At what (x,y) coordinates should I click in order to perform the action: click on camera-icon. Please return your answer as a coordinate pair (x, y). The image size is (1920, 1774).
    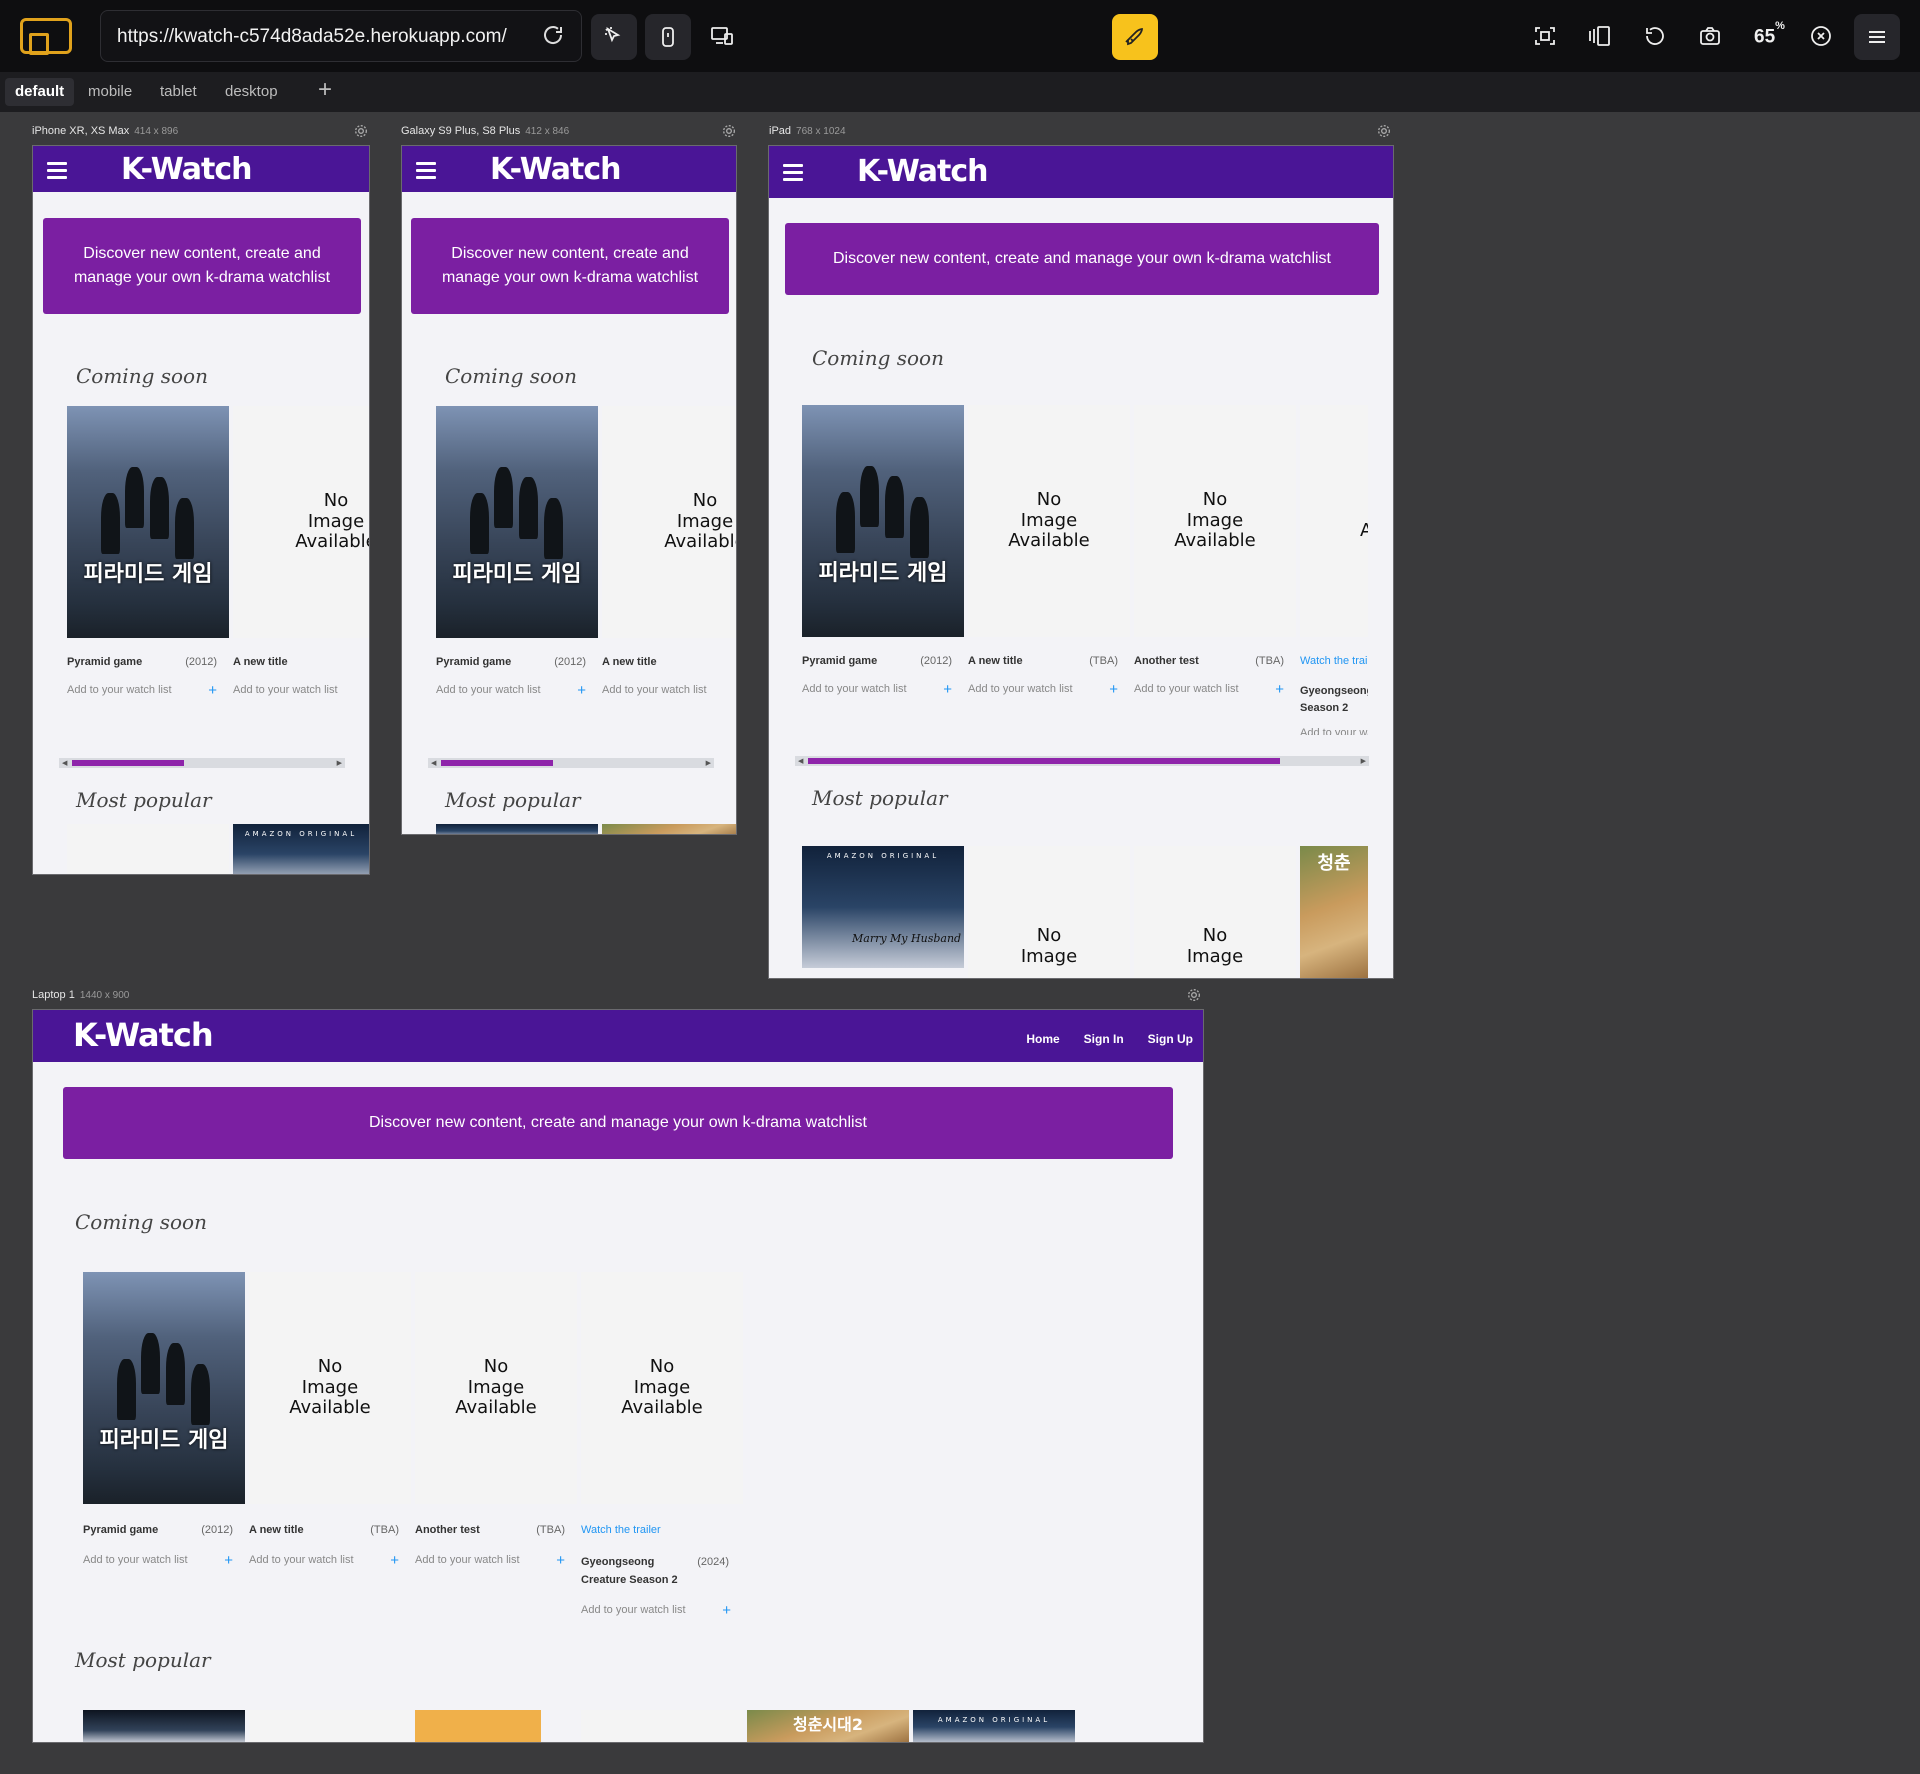
    Looking at the image, I should click on (1710, 36).